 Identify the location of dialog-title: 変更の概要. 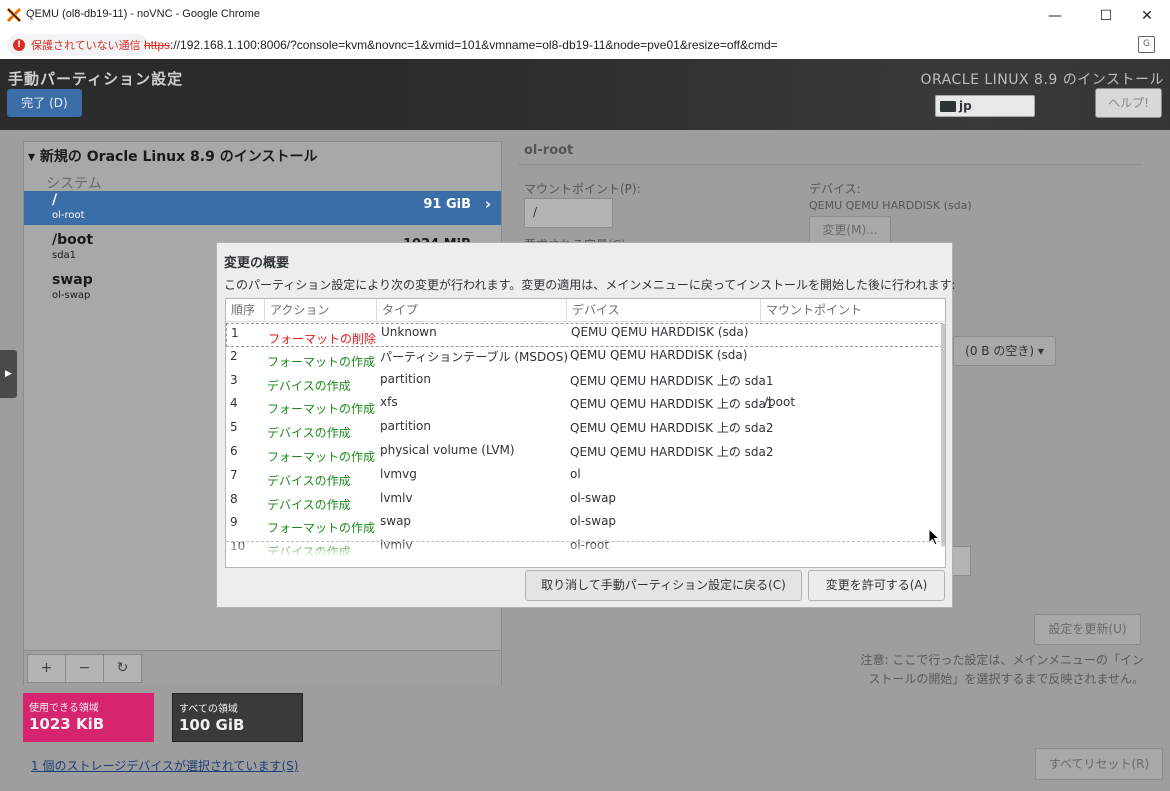
(257, 263).